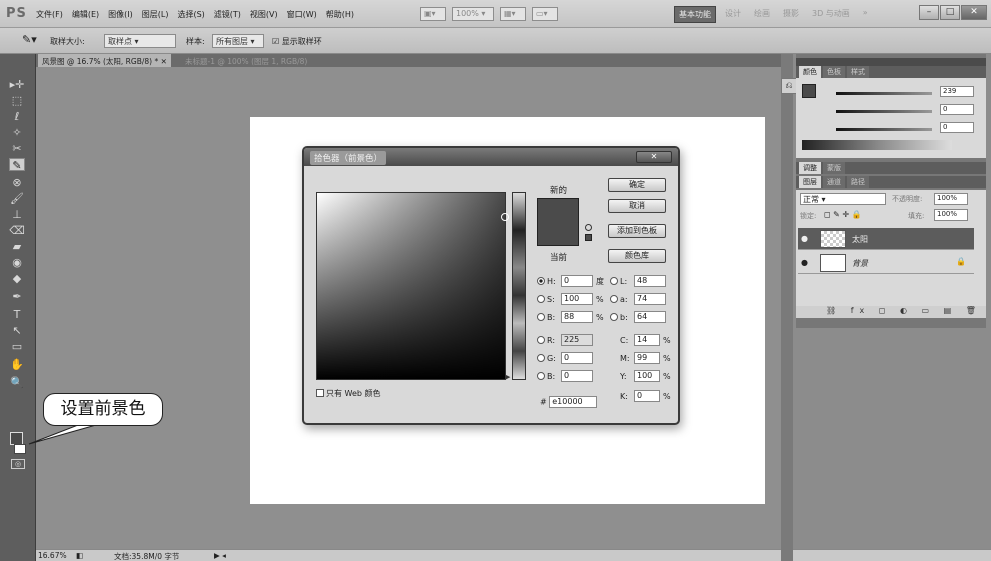  I want to click on brightness-field: B: 88%, so click(570, 318).